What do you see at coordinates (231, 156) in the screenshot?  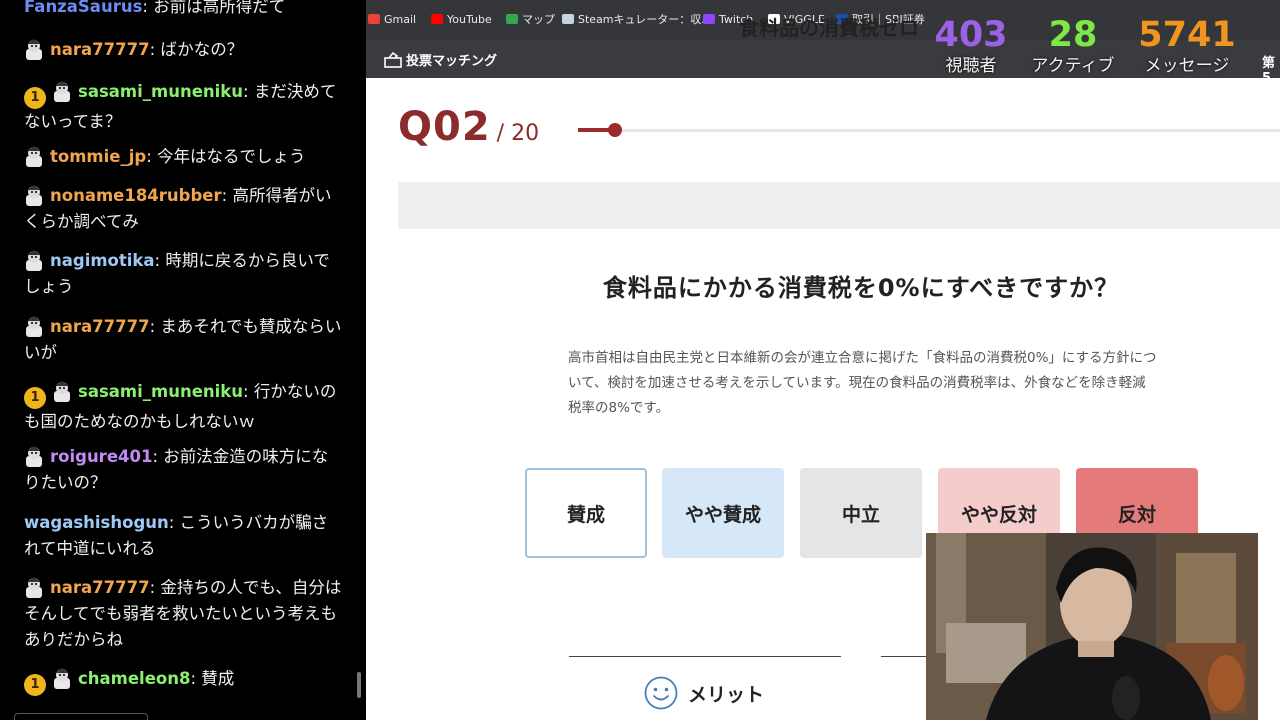 I see `chat-text: 今年はなるでしょう` at bounding box center [231, 156].